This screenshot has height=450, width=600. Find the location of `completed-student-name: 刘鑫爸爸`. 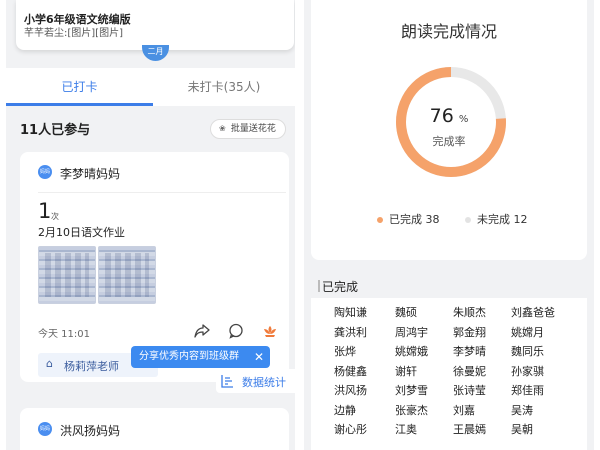

completed-student-name: 刘鑫爸爸 is located at coordinates (533, 312).